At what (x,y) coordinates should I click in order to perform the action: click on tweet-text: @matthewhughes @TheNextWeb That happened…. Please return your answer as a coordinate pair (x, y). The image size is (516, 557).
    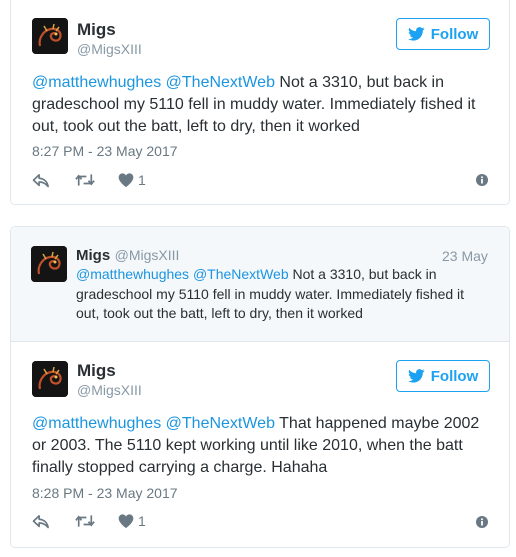
    Looking at the image, I should click on (267, 446).